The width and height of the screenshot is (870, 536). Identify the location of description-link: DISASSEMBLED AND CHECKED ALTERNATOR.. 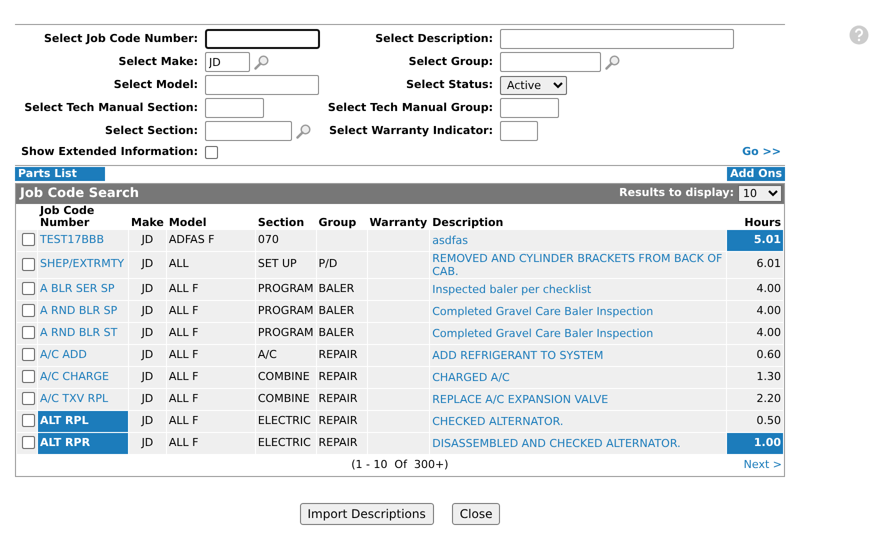
(578, 443).